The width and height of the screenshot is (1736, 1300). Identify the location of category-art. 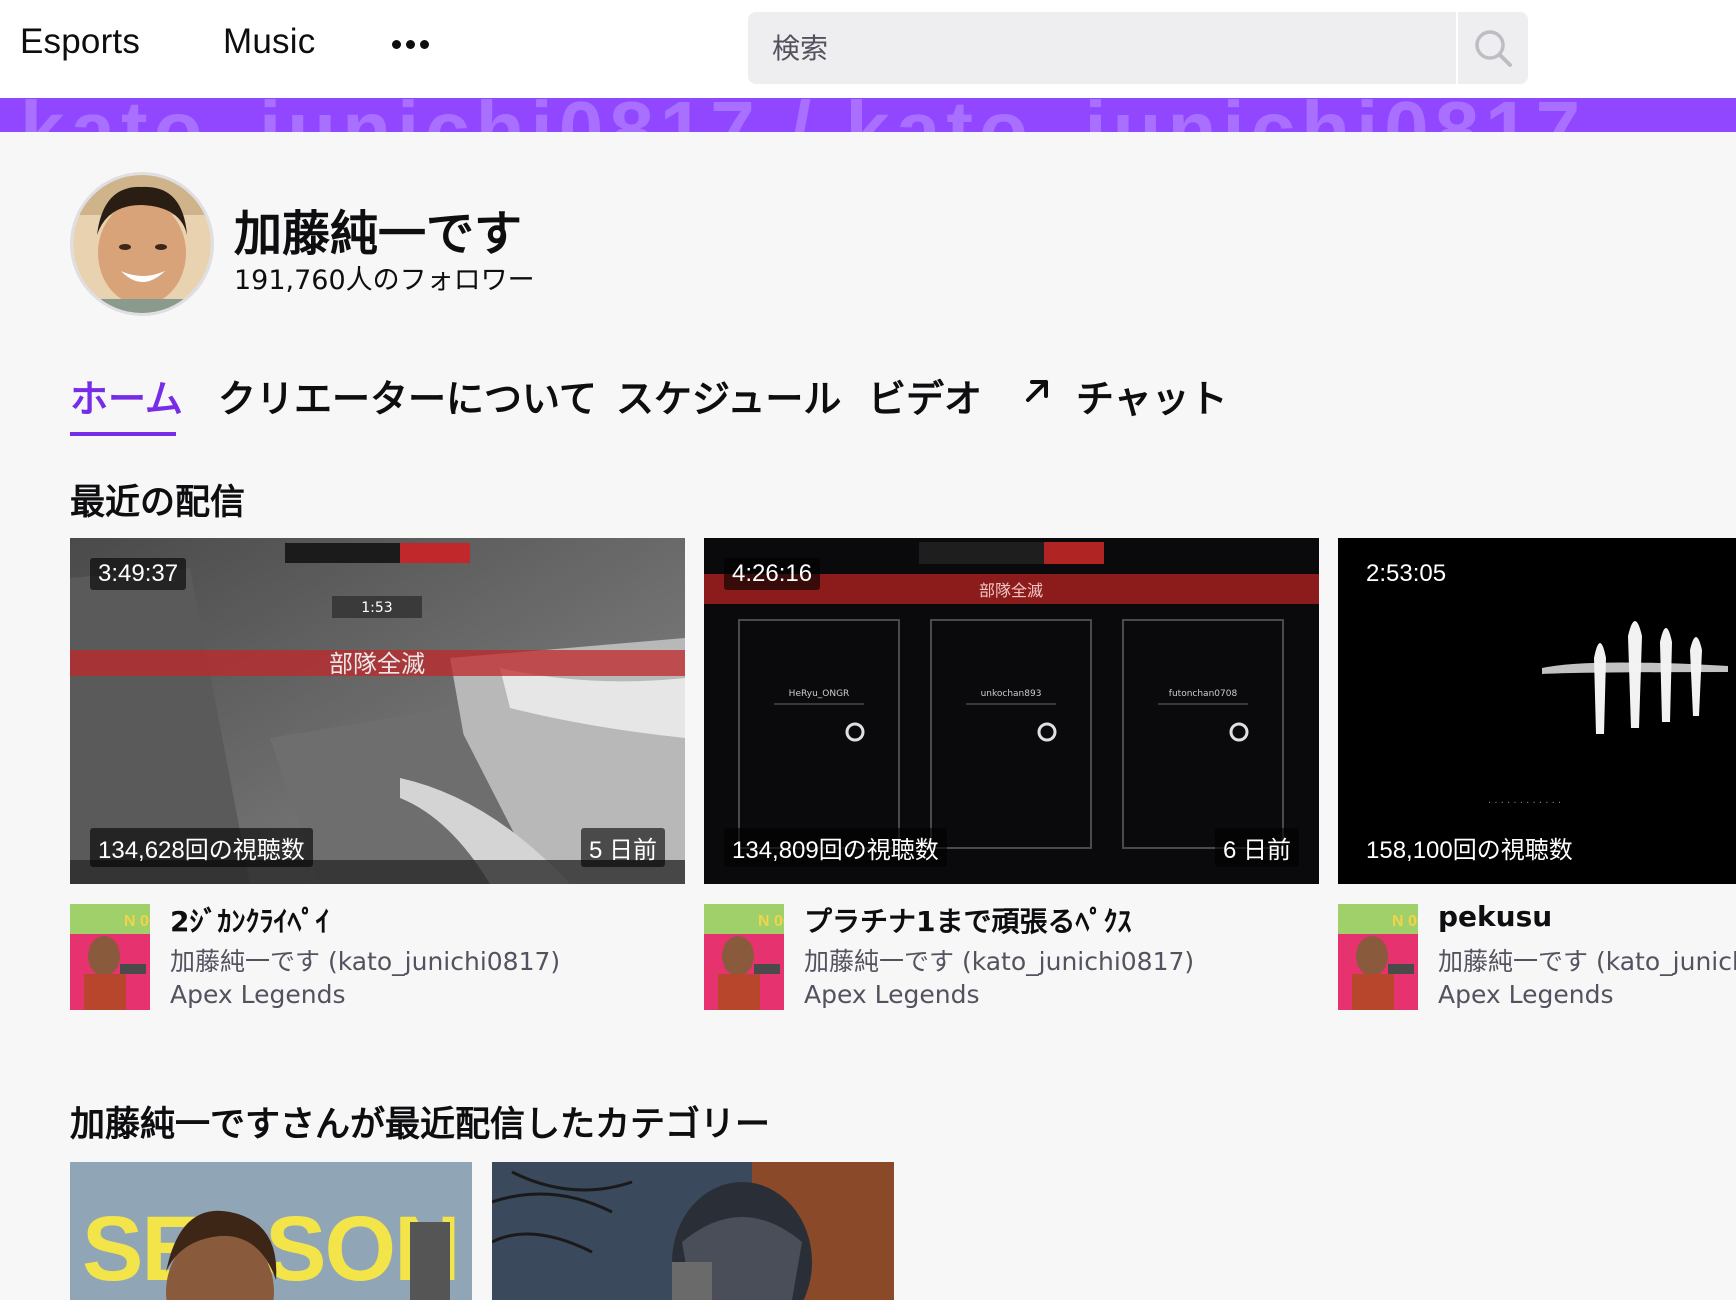
(693, 1231).